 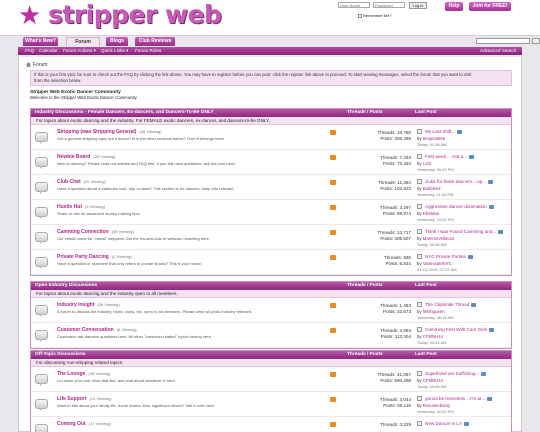 What do you see at coordinates (503, 41) in the screenshot?
I see `search-input` at bounding box center [503, 41].